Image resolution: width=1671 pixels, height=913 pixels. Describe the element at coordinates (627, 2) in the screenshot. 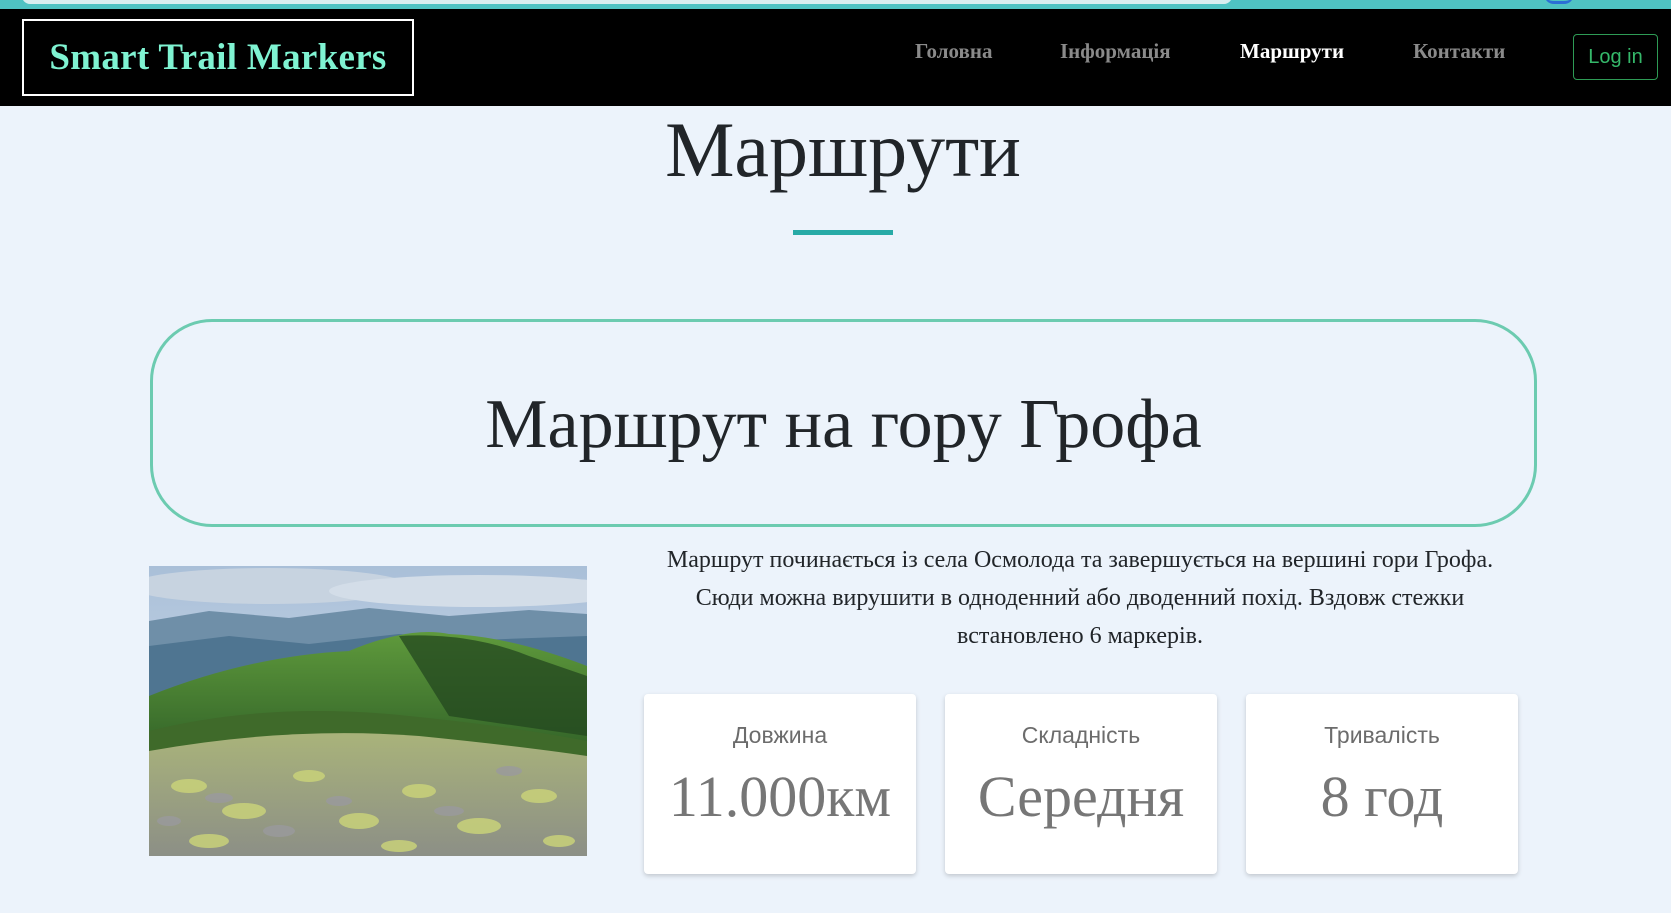

I see `top-scroll-thumb` at that location.